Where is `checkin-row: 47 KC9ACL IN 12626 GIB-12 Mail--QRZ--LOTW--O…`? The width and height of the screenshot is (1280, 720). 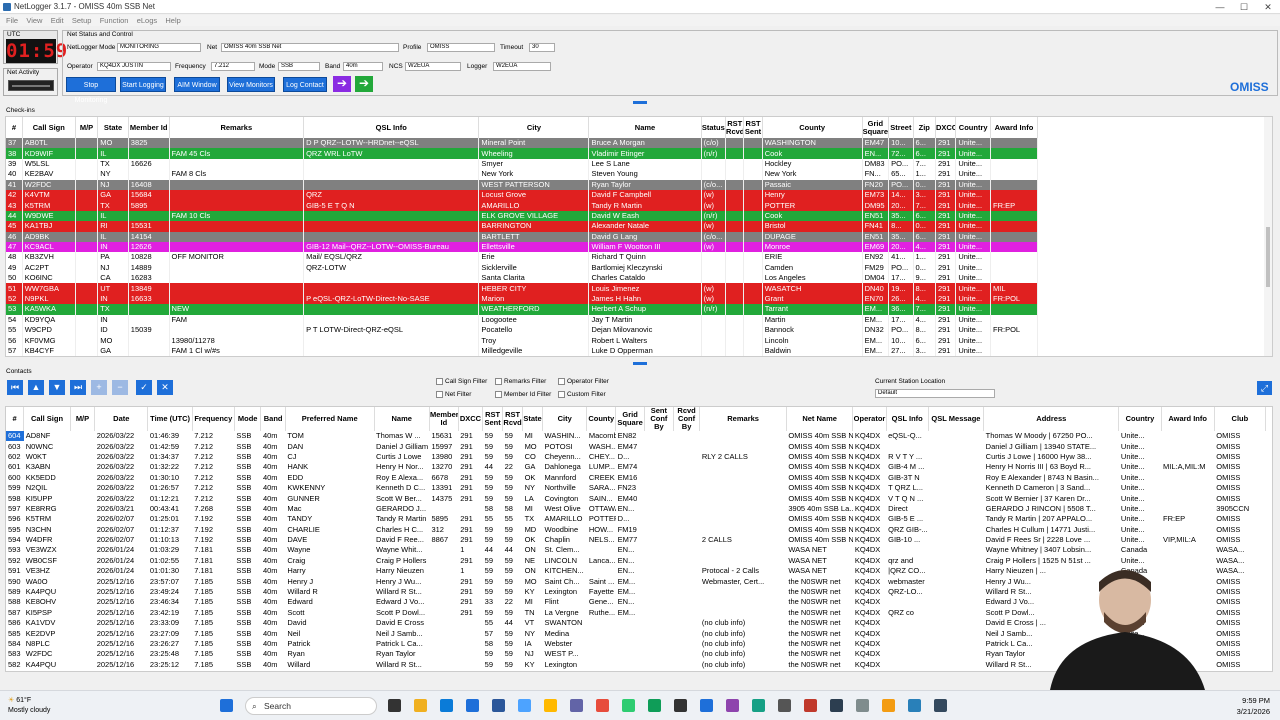 checkin-row: 47 KC9ACL IN 12626 GIB-12 Mail--QRZ--LOTW--O… is located at coordinates (522, 247).